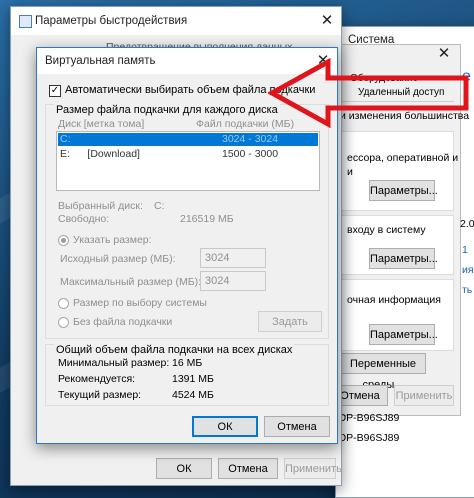  What do you see at coordinates (140, 303) in the screenshot?
I see `system-managed-label: Размер по выбору системы` at bounding box center [140, 303].